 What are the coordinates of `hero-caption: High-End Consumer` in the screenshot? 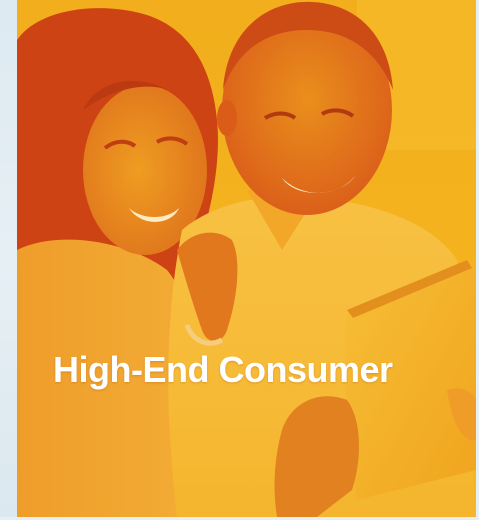 It's located at (223, 369).